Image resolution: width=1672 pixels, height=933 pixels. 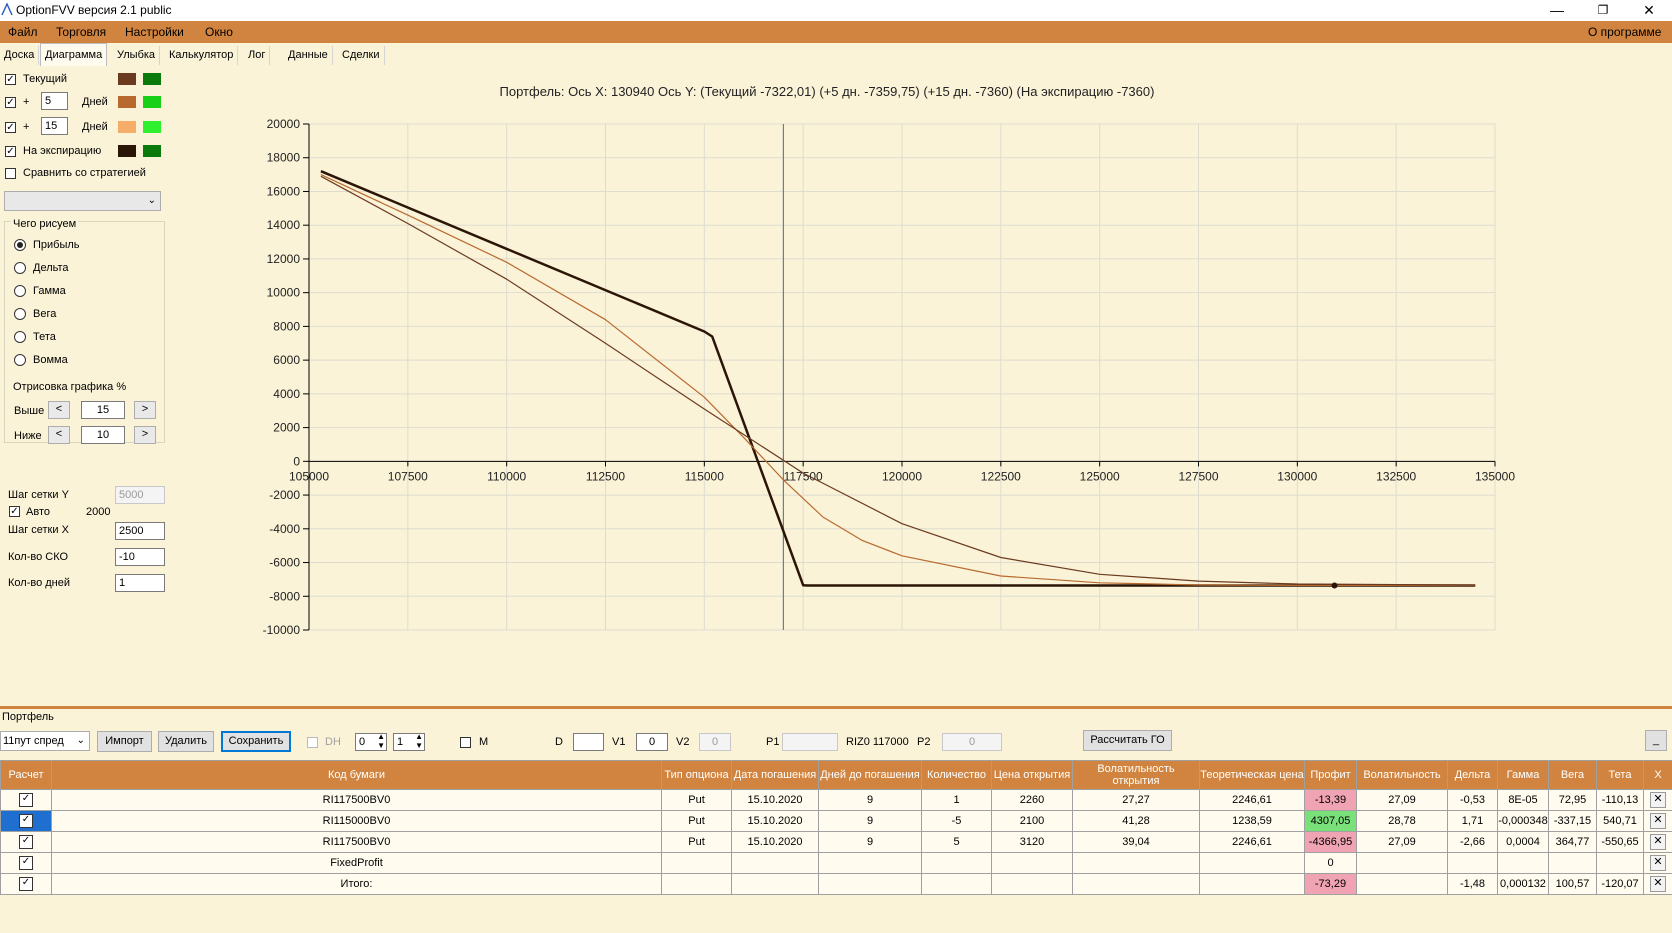 I want to click on tab-board: Доска, so click(x=20, y=55).